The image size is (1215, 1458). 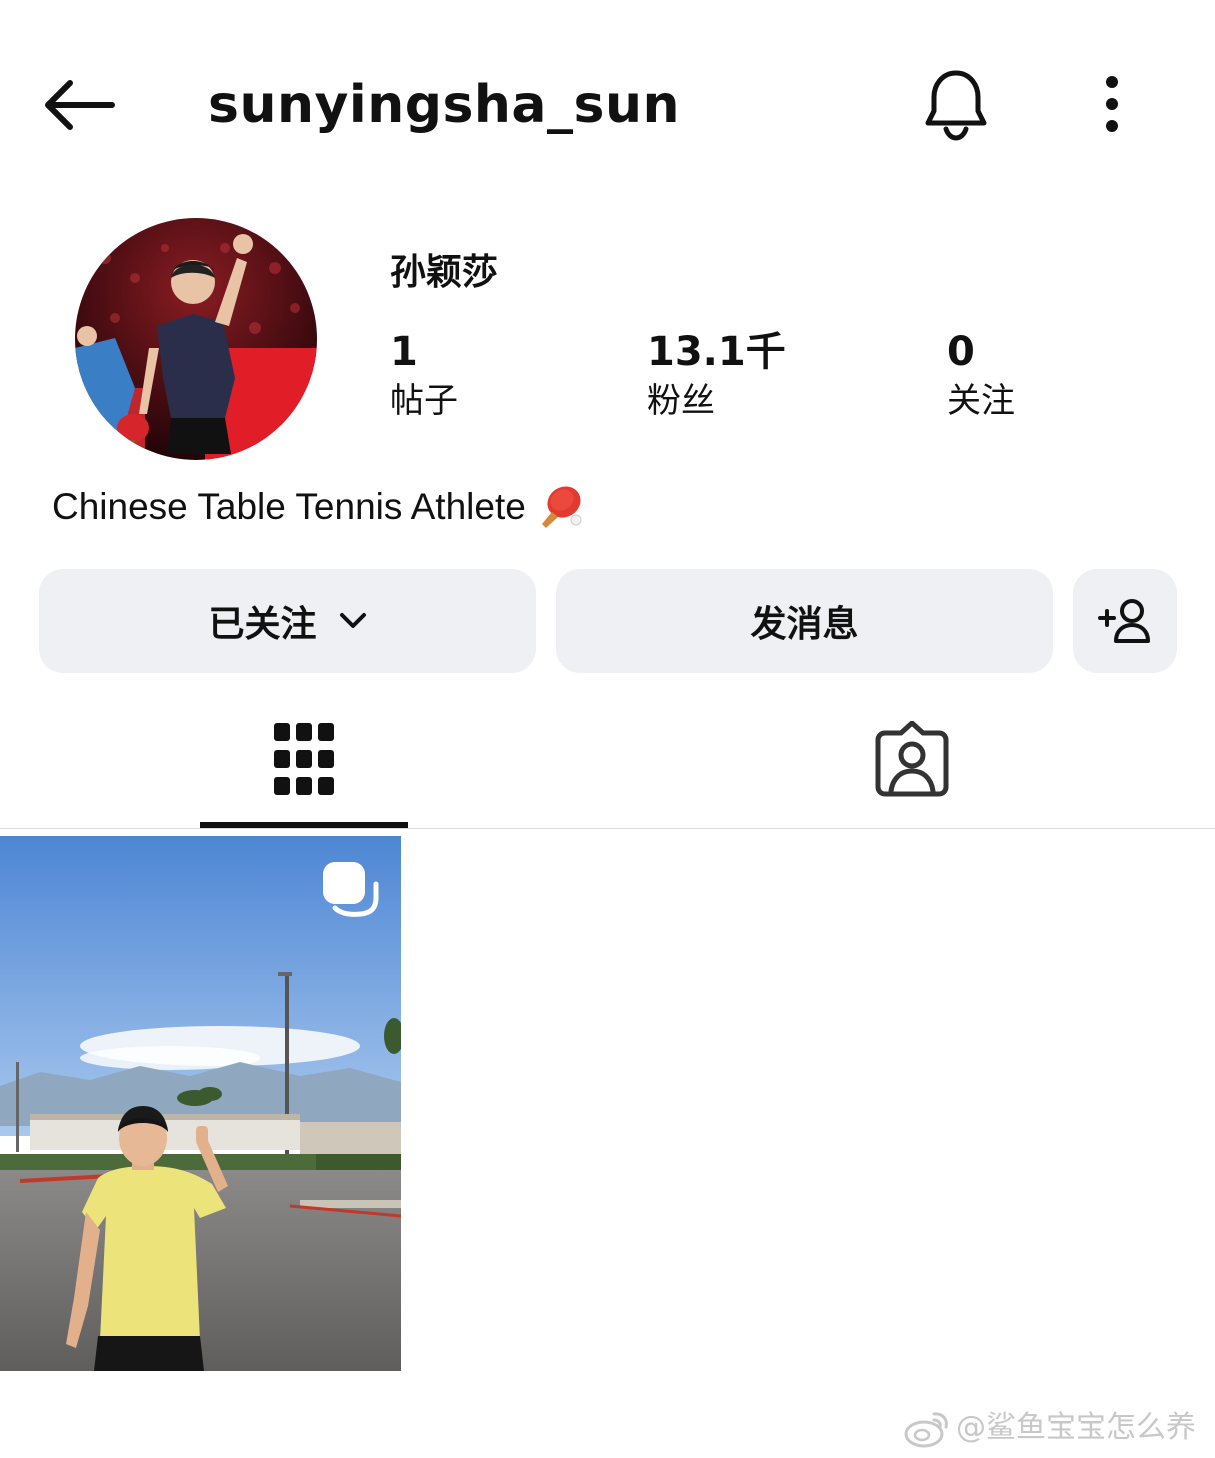 What do you see at coordinates (804, 624) in the screenshot?
I see `message-button-label: 发消息` at bounding box center [804, 624].